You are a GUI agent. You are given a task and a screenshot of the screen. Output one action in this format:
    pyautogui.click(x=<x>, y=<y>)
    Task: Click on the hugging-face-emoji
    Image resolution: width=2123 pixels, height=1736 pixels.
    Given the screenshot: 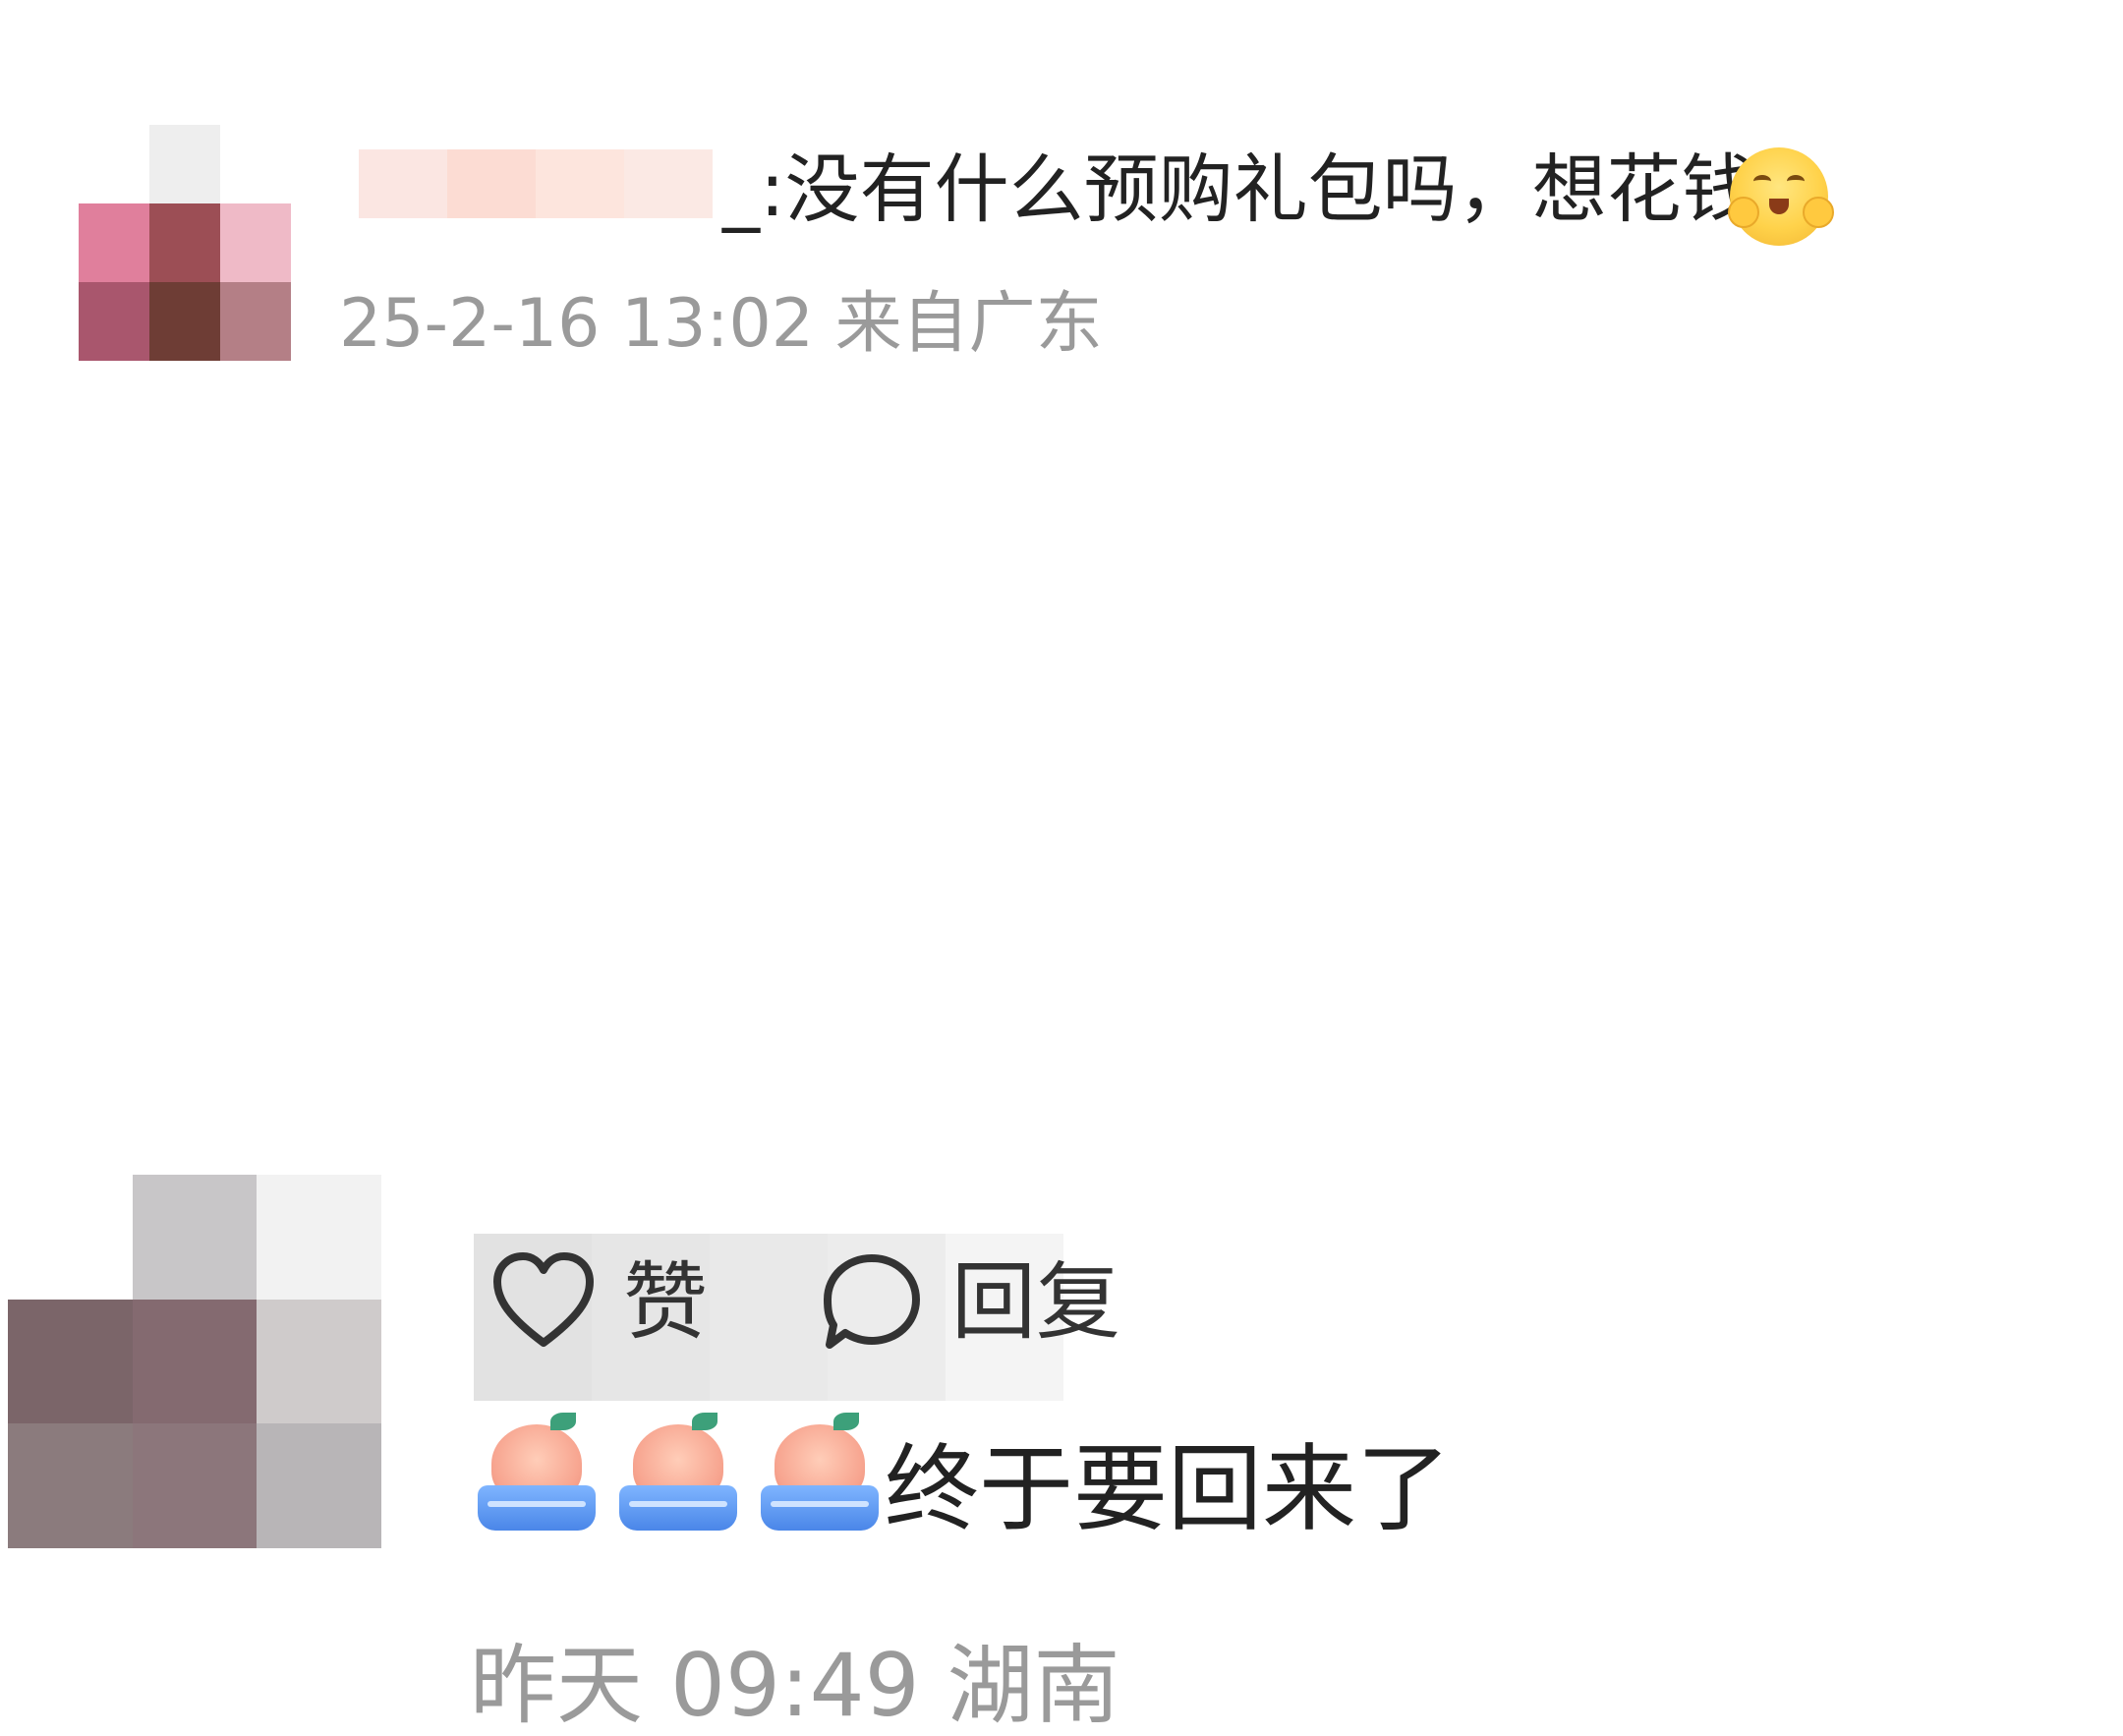 What is the action you would take?
    pyautogui.click(x=1781, y=196)
    